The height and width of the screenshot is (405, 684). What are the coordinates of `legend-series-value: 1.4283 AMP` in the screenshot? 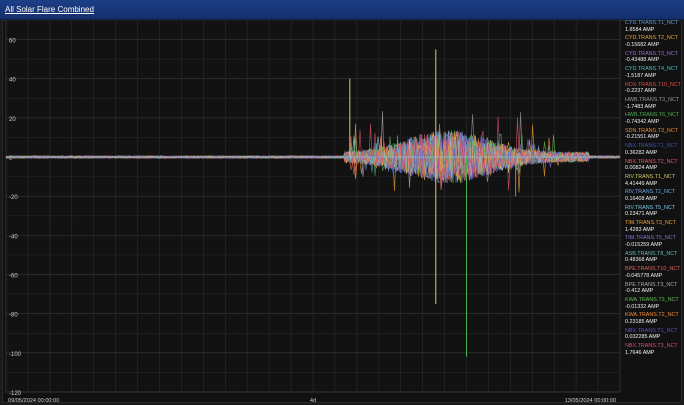 It's located at (640, 229).